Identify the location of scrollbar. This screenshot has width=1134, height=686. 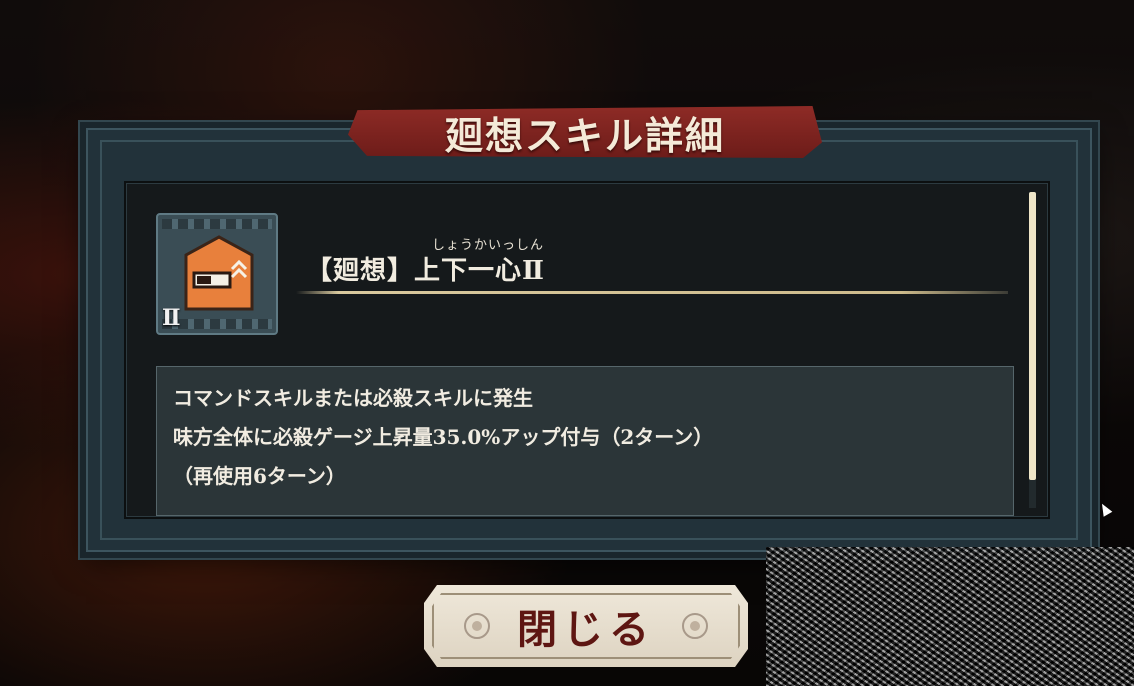
(1032, 350).